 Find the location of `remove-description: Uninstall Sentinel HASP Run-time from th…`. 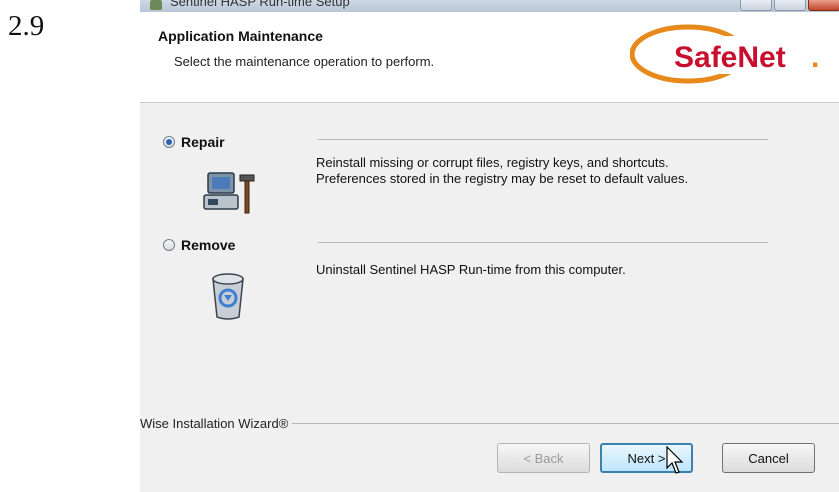

remove-description: Uninstall Sentinel HASP Run-time from th… is located at coordinates (471, 269).